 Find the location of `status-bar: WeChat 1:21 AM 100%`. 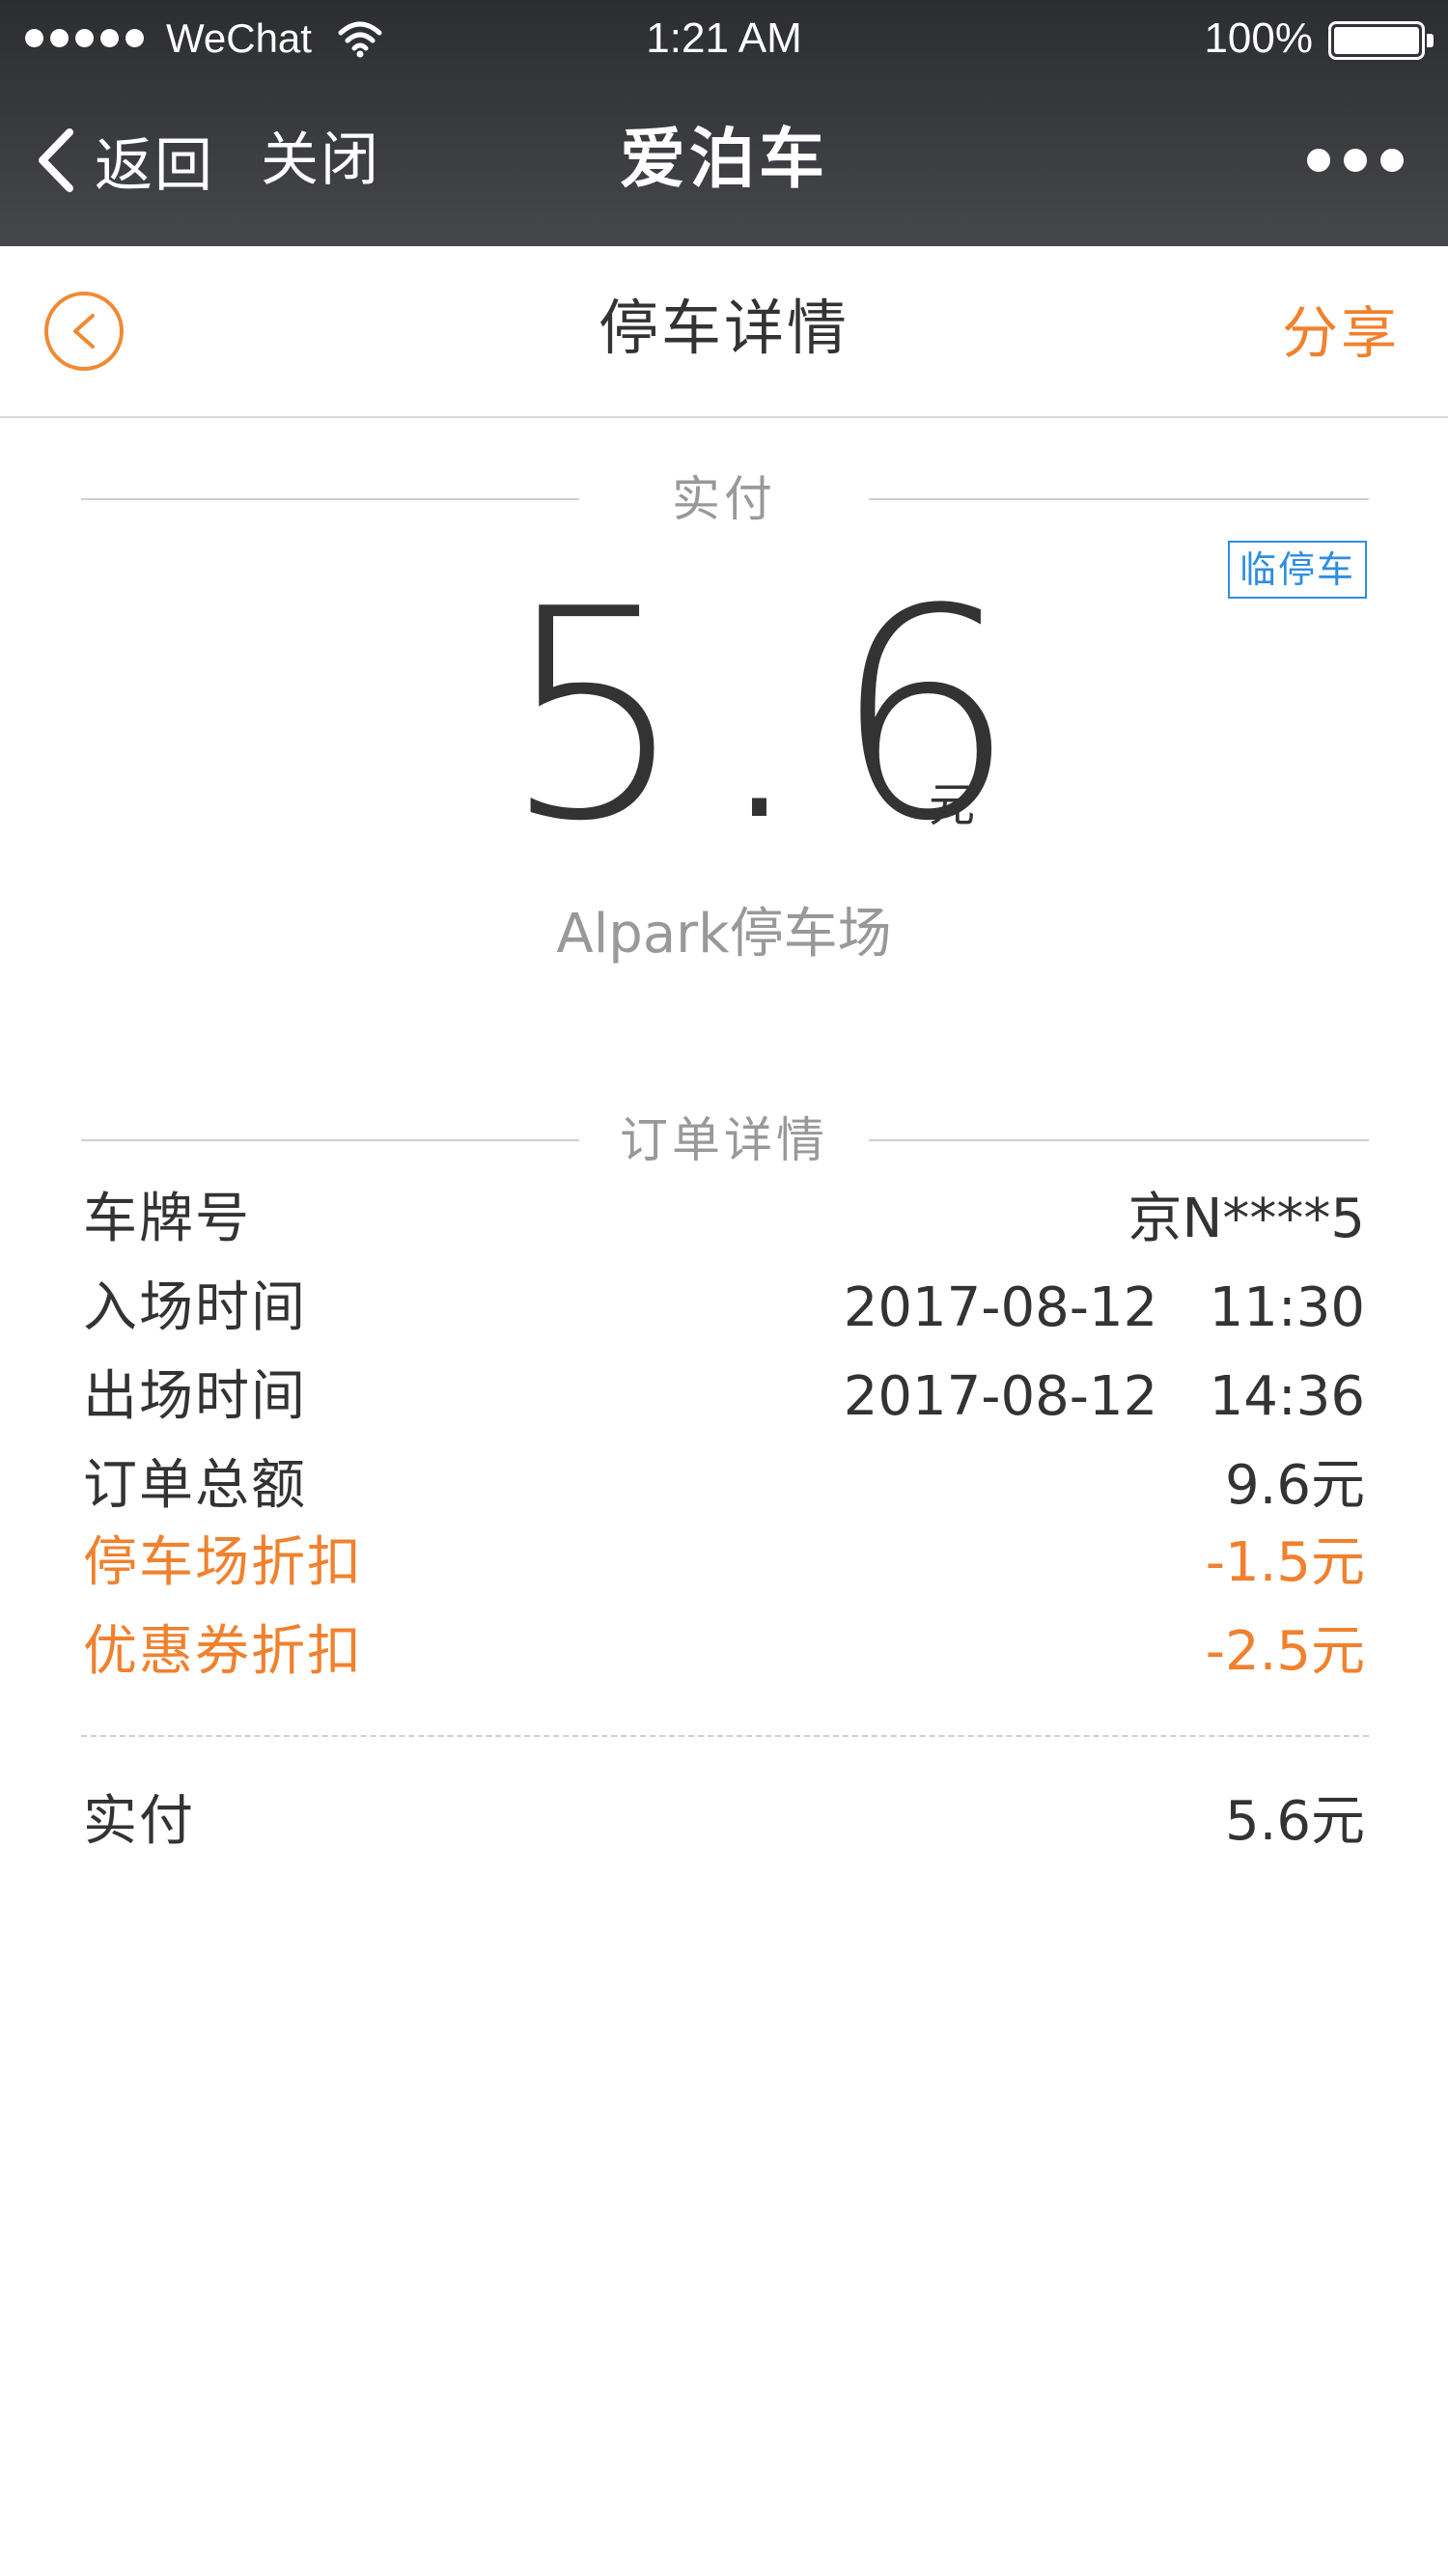

status-bar: WeChat 1:21 AM 100% is located at coordinates (724, 39).